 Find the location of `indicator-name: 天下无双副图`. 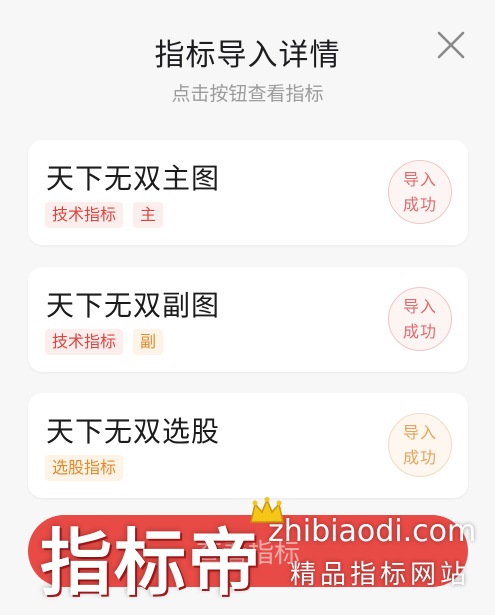

indicator-name: 天下无双副图 is located at coordinates (133, 305).